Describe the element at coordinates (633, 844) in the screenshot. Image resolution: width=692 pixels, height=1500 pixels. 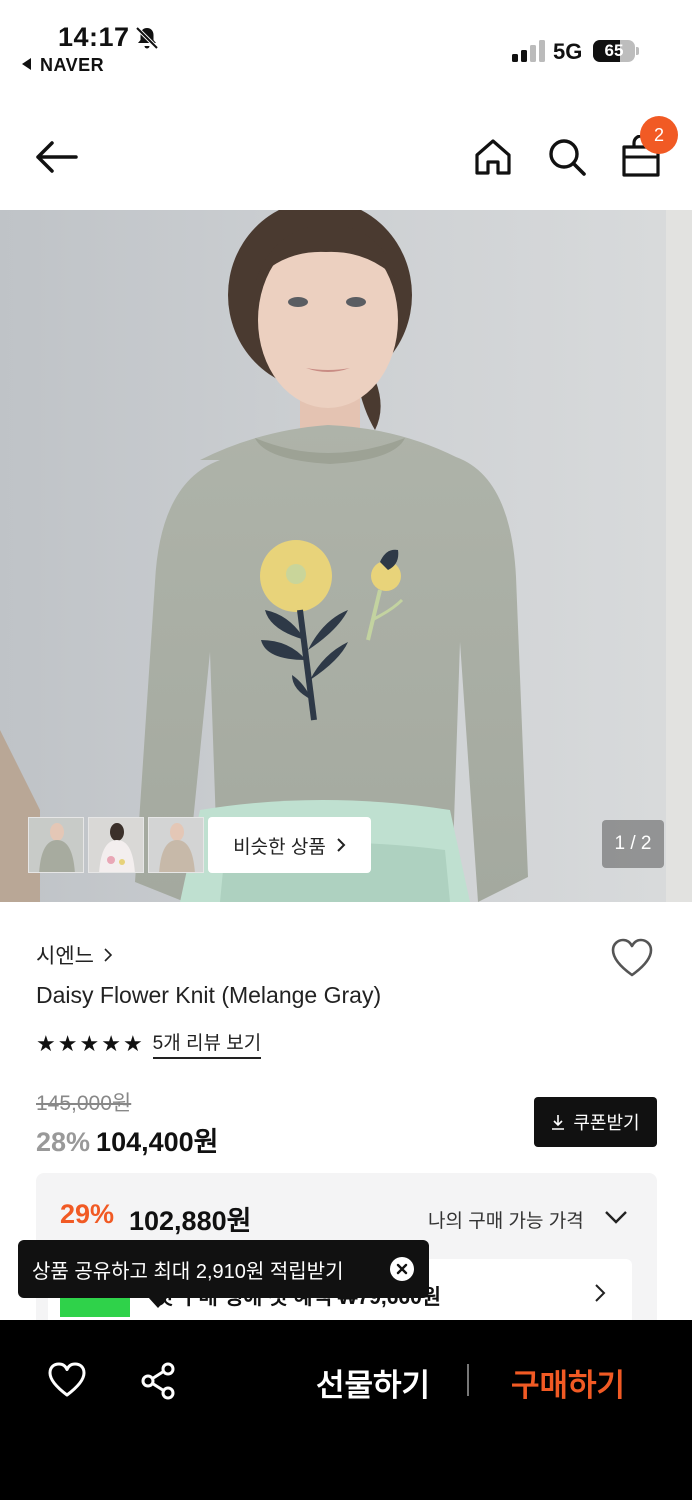
I see `image-pager: 1 / 2` at that location.